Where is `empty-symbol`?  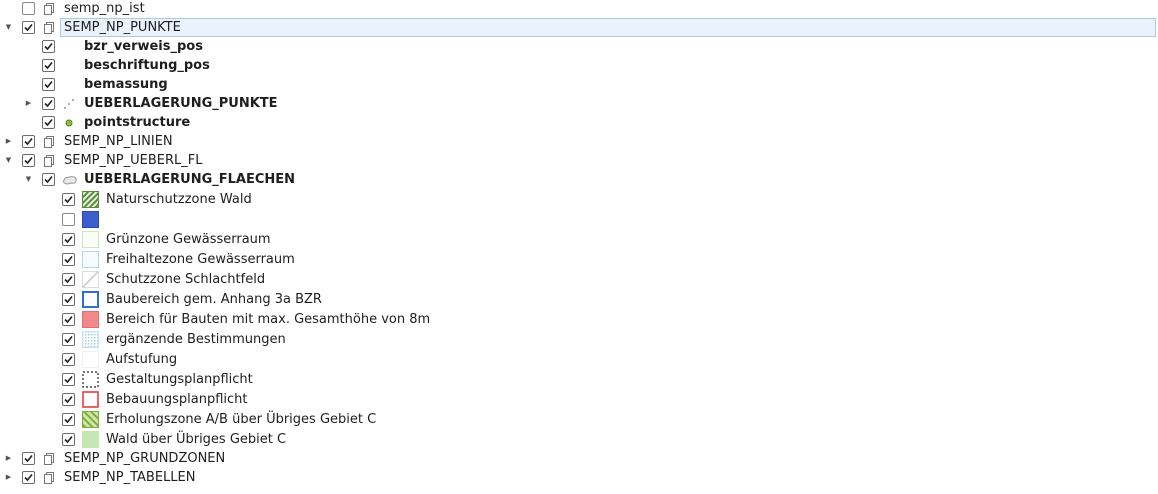
empty-symbol is located at coordinates (90, 359).